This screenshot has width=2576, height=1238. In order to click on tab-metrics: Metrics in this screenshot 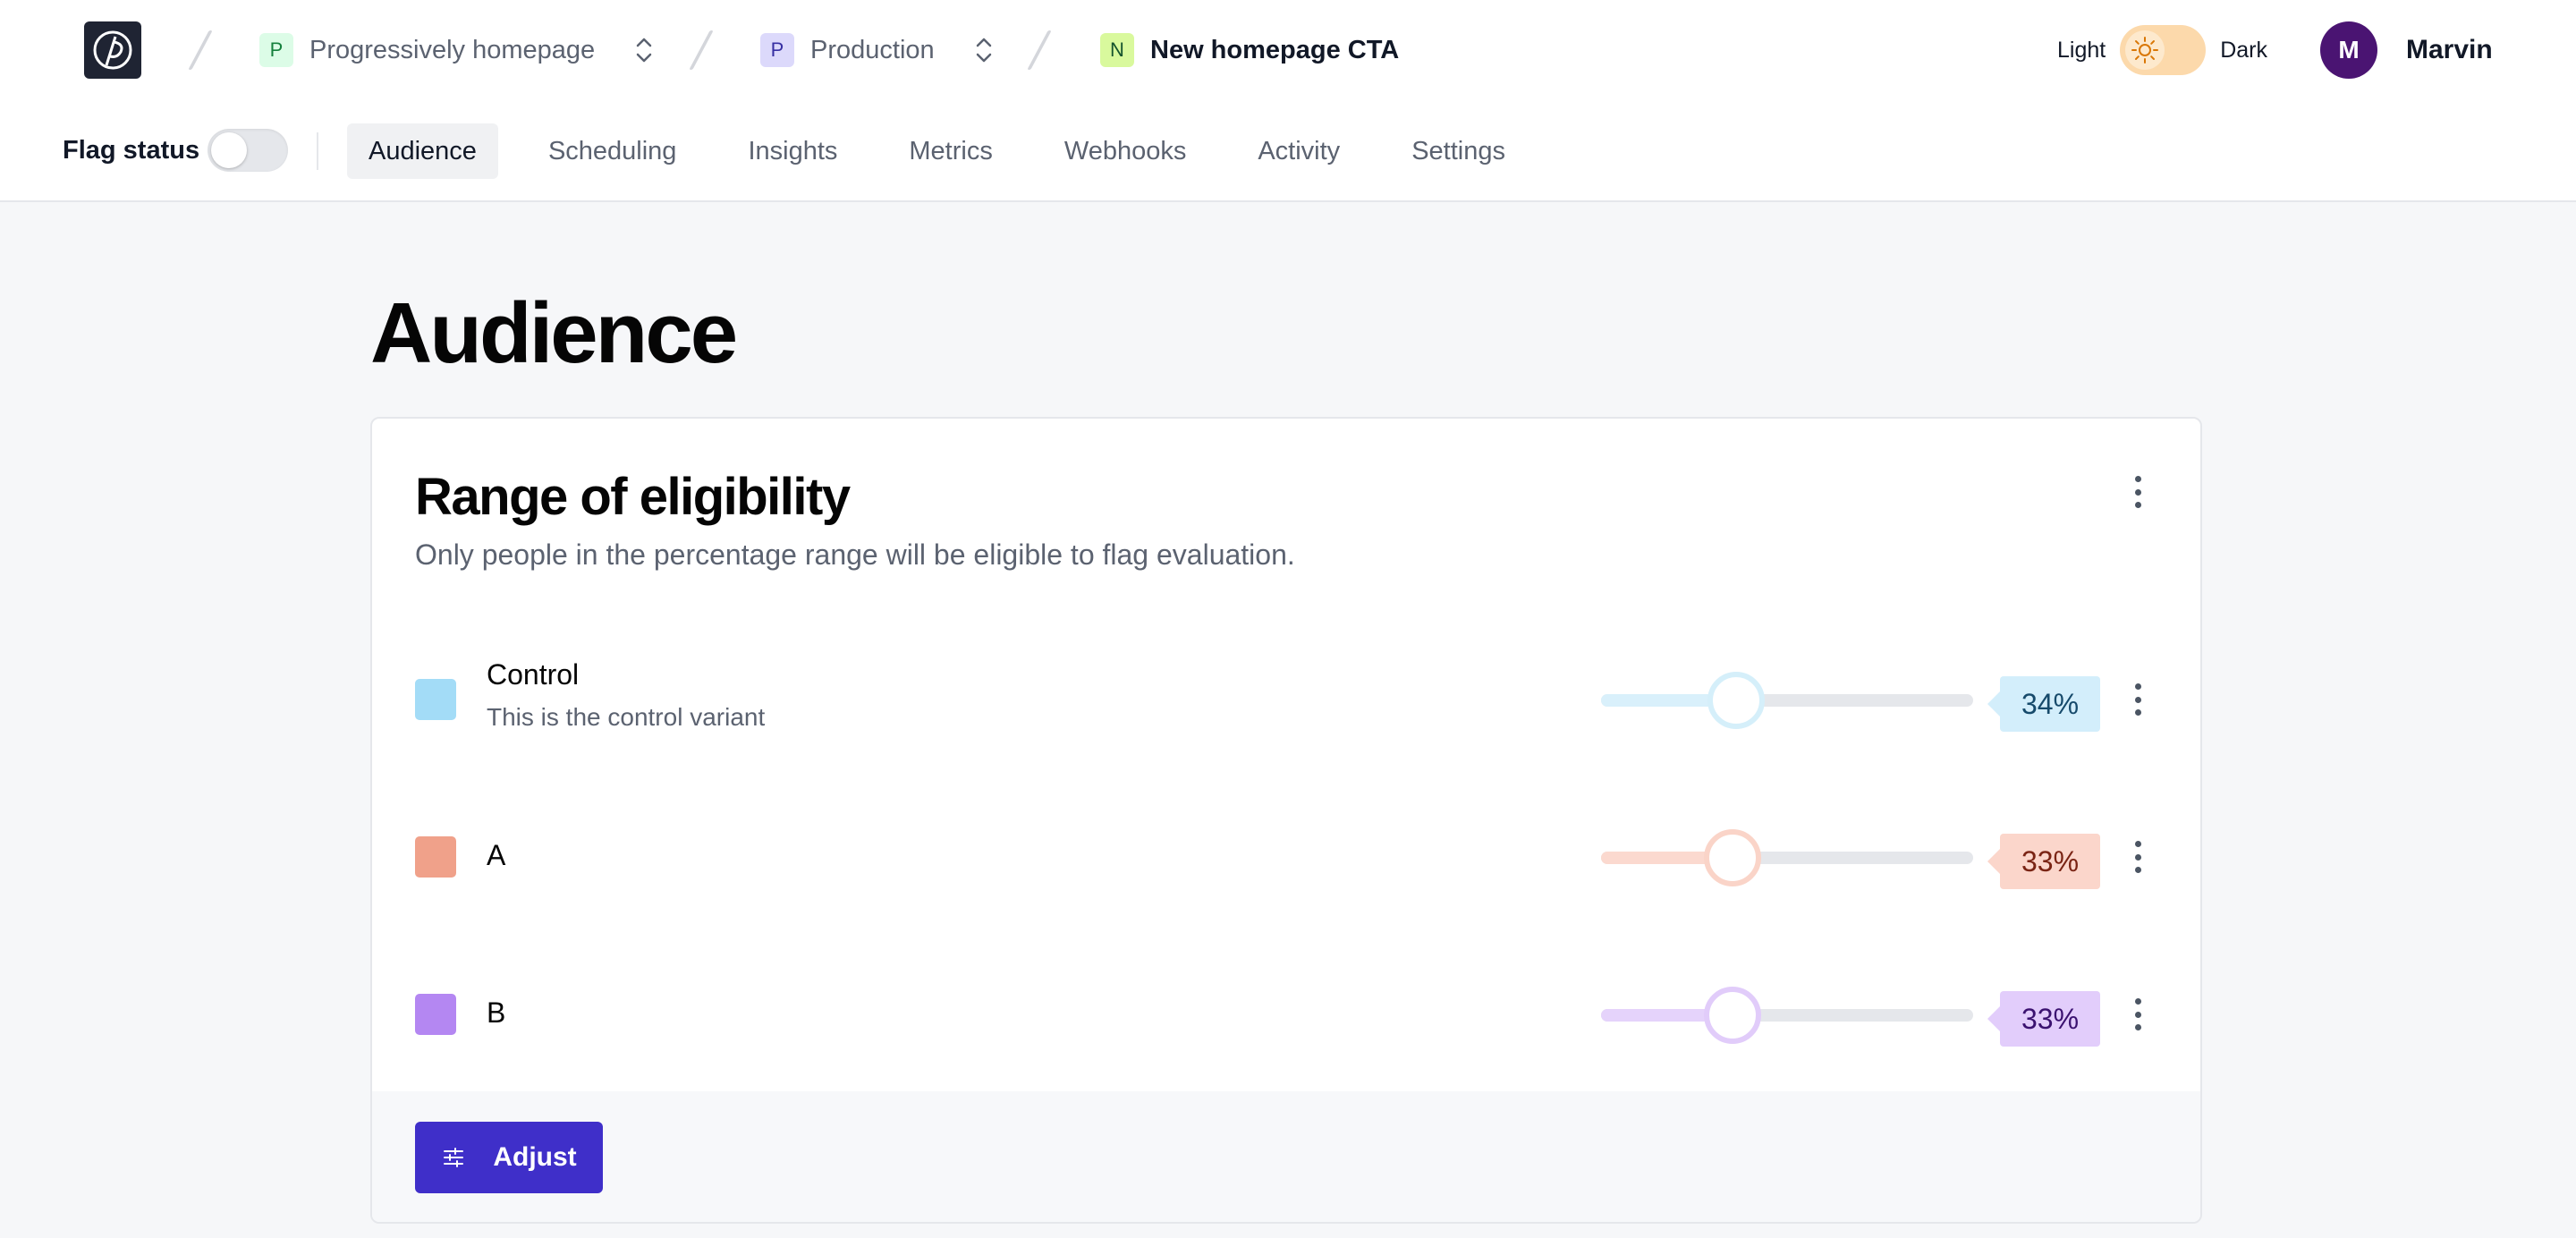, I will do `click(950, 151)`.